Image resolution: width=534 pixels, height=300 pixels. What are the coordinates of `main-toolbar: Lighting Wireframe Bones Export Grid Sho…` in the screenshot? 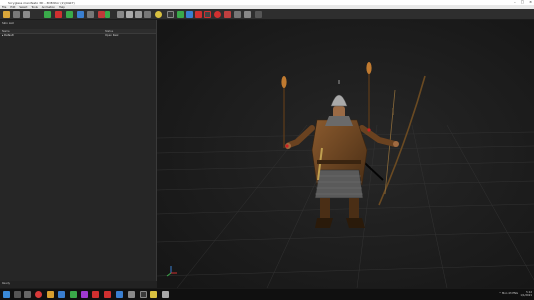 It's located at (267, 17).